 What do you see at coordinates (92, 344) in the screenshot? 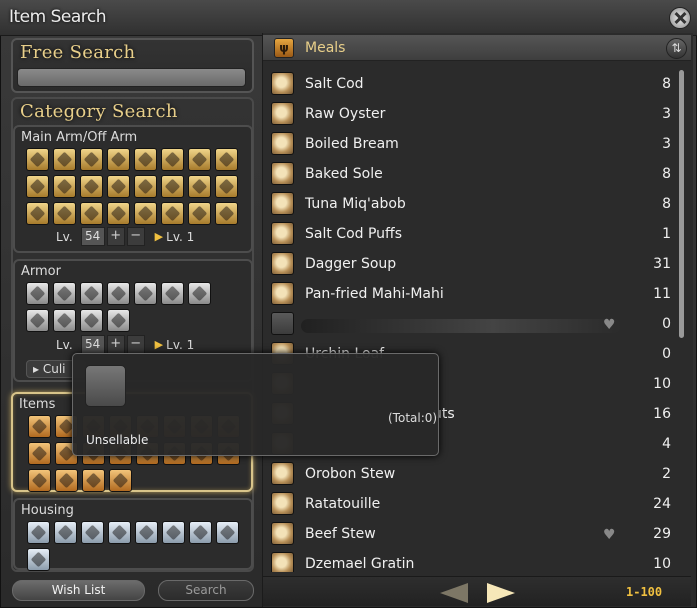
I see `armor-level-input: 54` at bounding box center [92, 344].